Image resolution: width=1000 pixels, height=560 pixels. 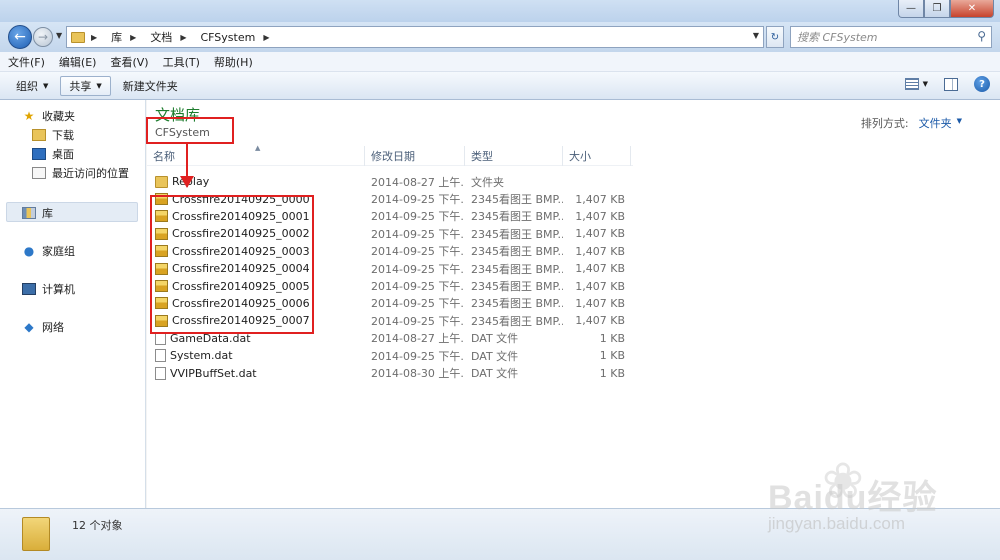 What do you see at coordinates (213, 373) in the screenshot?
I see `file-name: VVIPBuffSet.dat` at bounding box center [213, 373].